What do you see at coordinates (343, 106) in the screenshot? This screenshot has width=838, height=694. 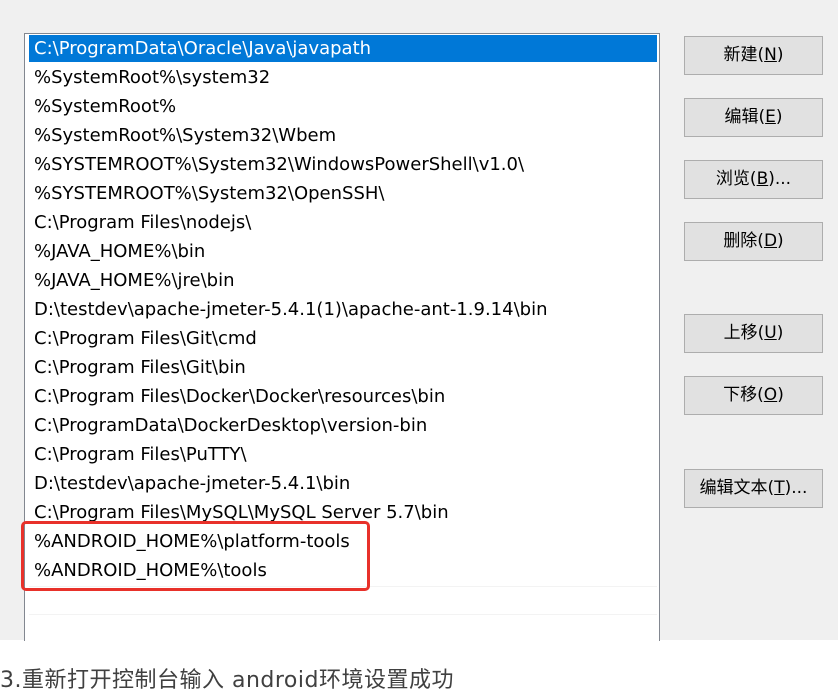 I see `path-entry: %SystemRoot%` at bounding box center [343, 106].